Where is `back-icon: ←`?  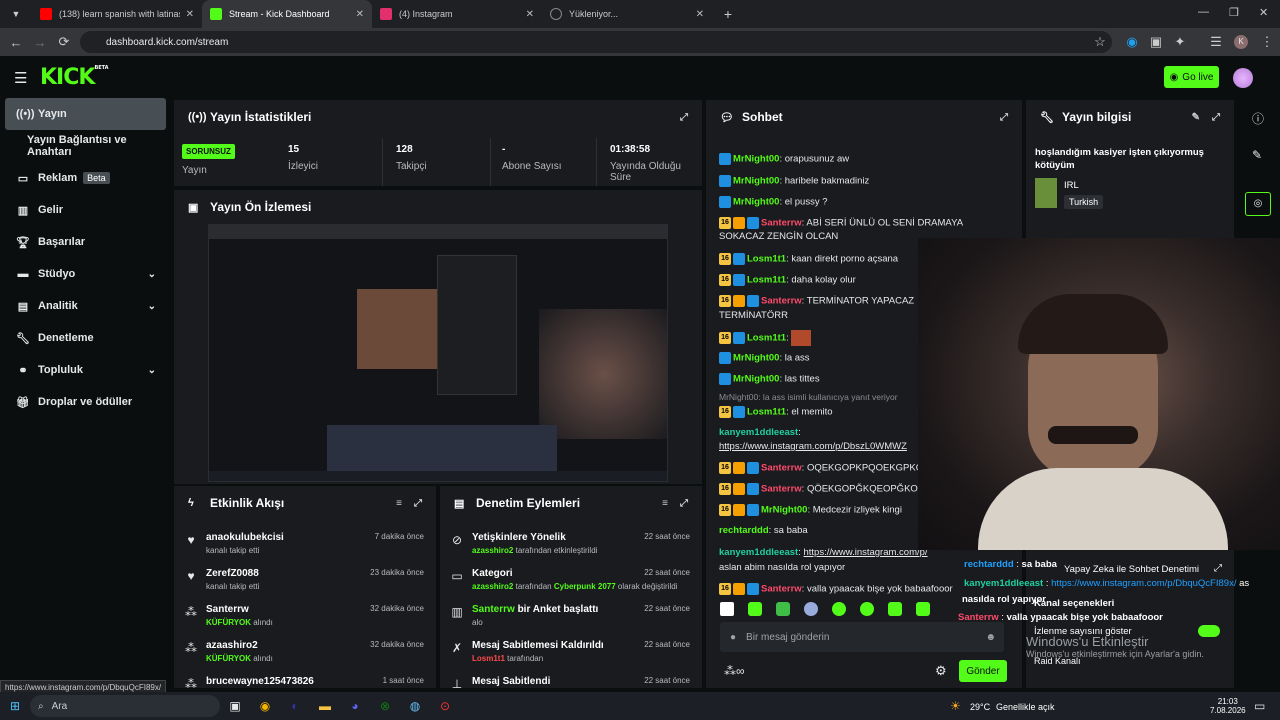
back-icon: ← is located at coordinates (16, 42).